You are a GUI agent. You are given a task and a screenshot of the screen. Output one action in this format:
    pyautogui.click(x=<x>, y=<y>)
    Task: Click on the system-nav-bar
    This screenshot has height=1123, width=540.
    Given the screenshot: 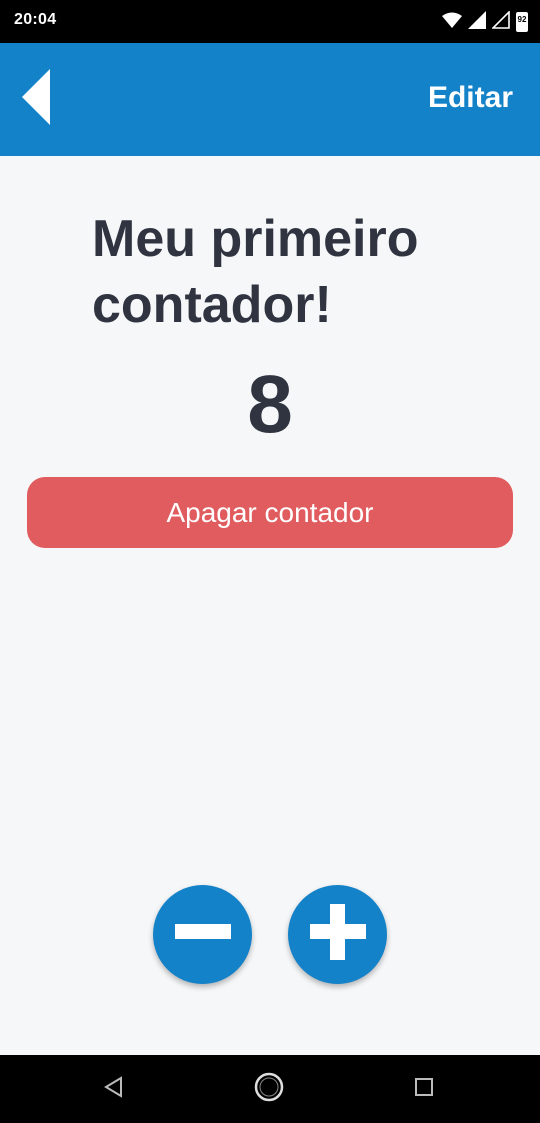 What is the action you would take?
    pyautogui.click(x=270, y=1089)
    